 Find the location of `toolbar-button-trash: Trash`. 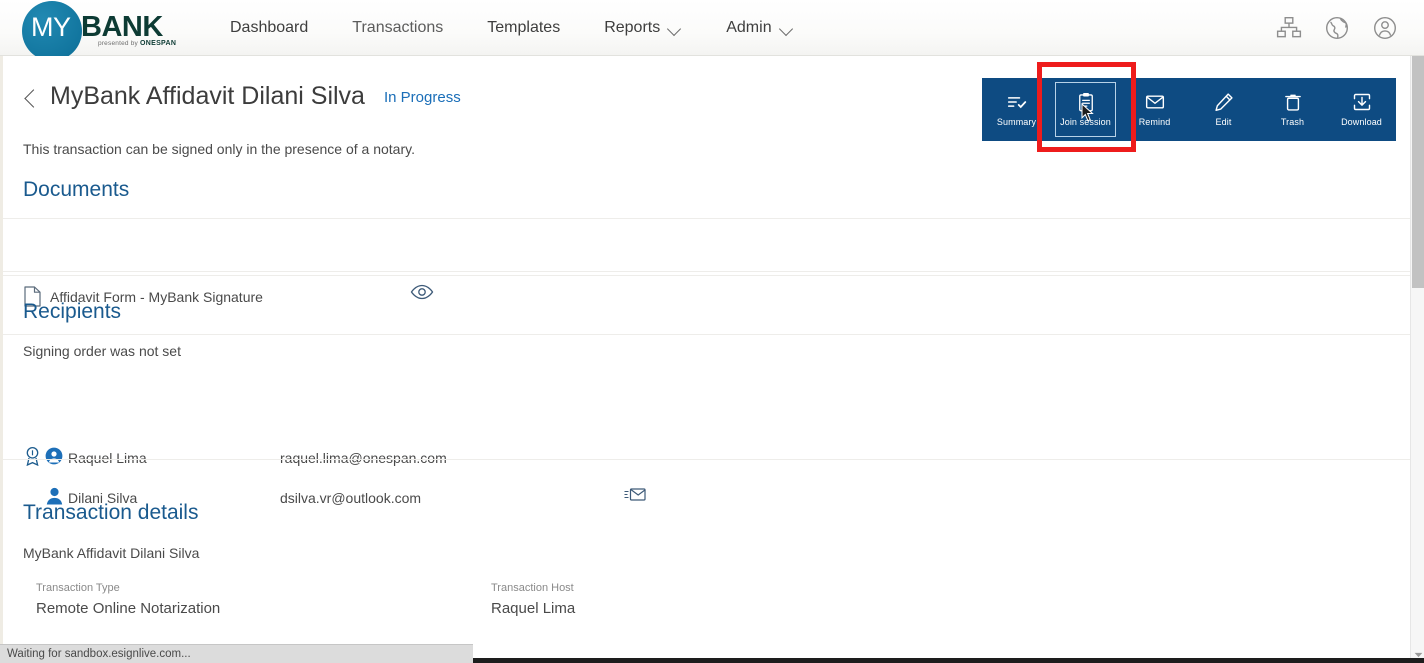

toolbar-button-trash: Trash is located at coordinates (1292, 109).